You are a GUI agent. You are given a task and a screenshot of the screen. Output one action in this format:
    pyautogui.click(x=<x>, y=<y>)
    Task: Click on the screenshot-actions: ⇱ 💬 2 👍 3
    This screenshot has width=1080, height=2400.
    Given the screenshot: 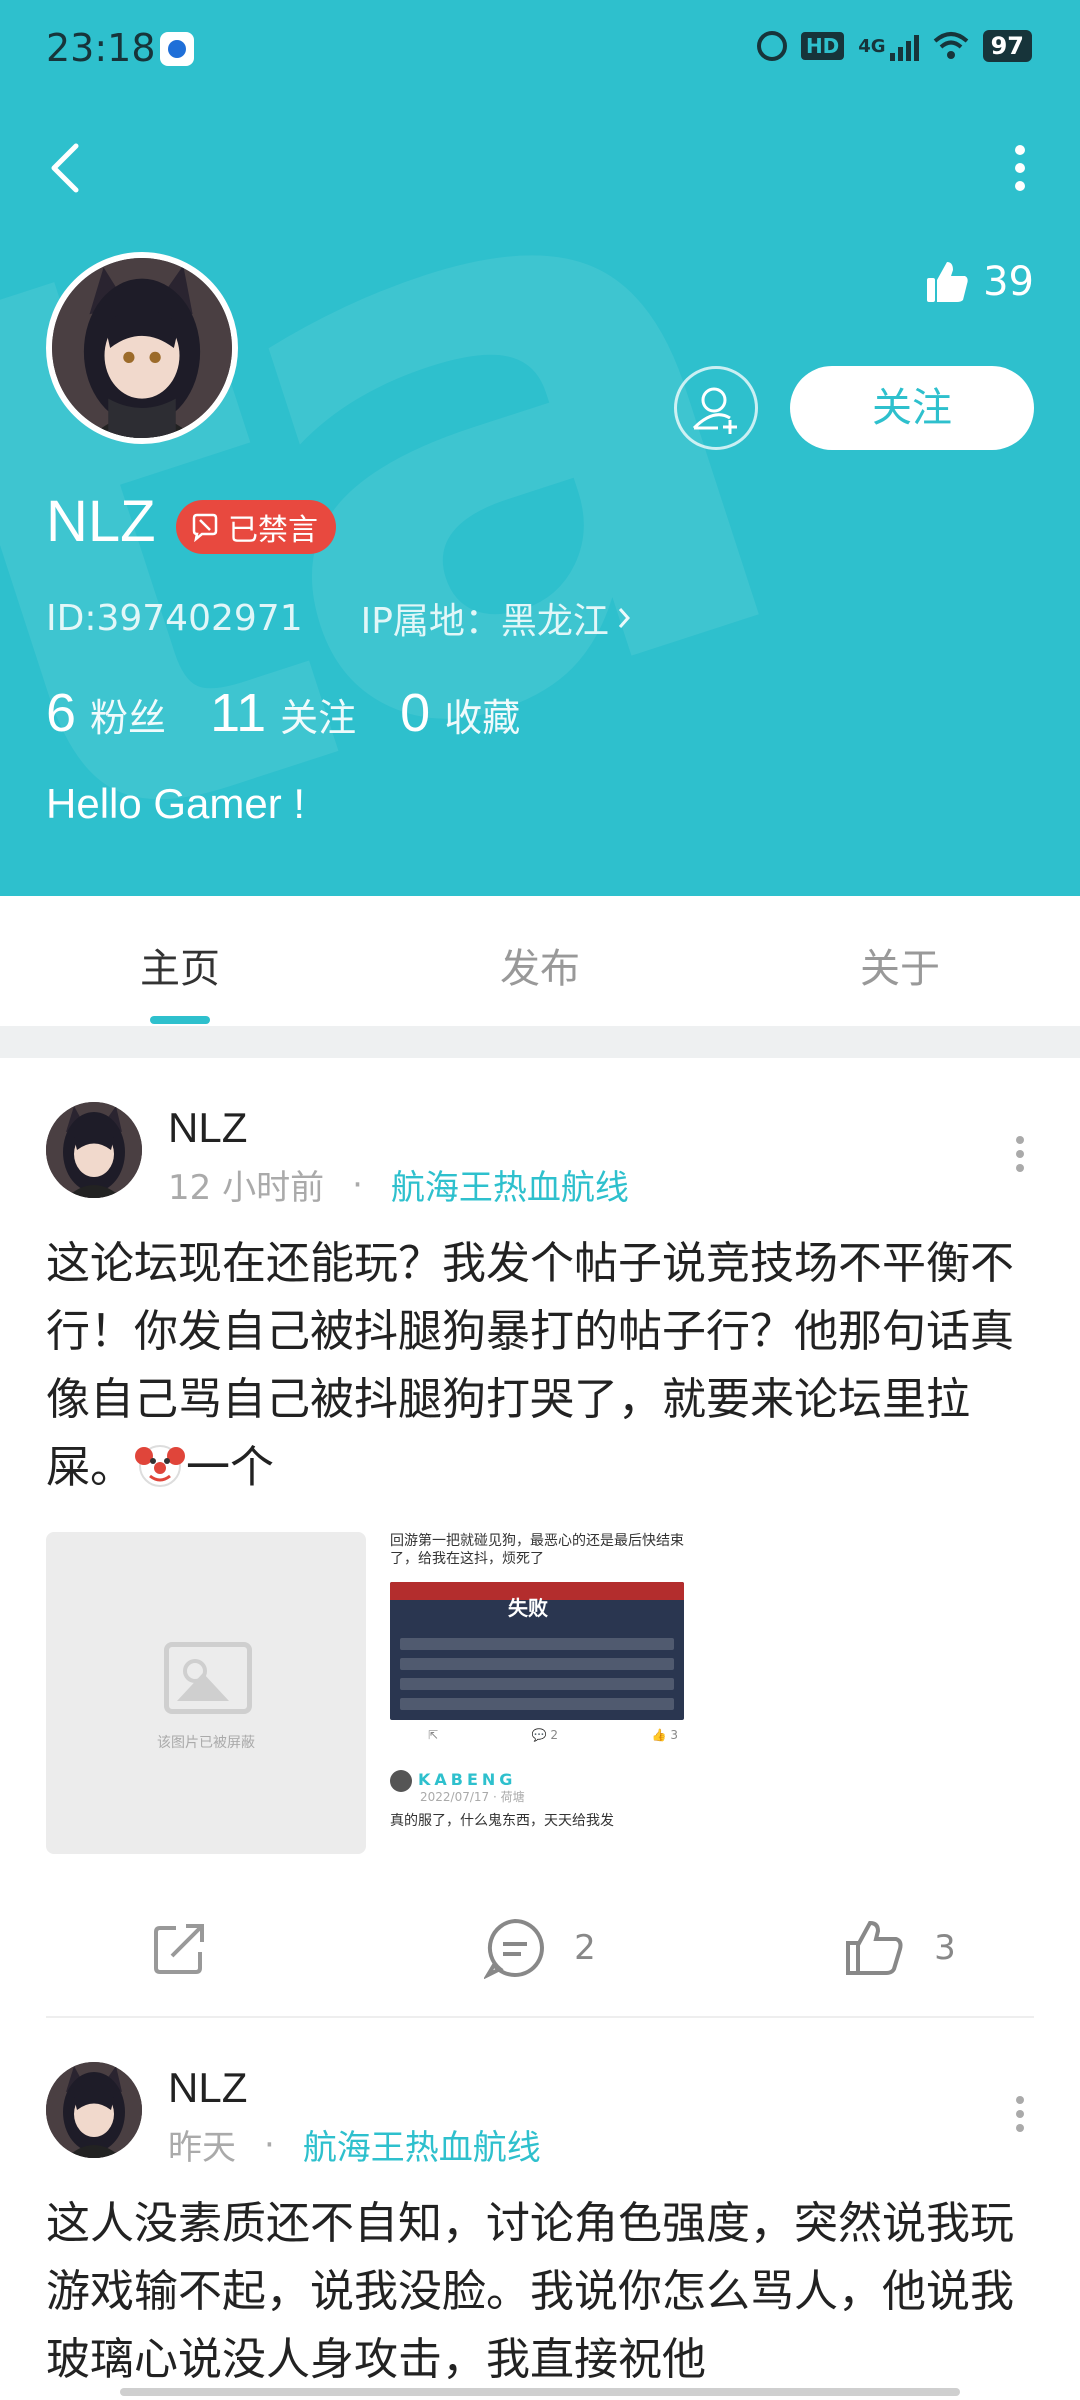 What is the action you would take?
    pyautogui.click(x=553, y=1735)
    